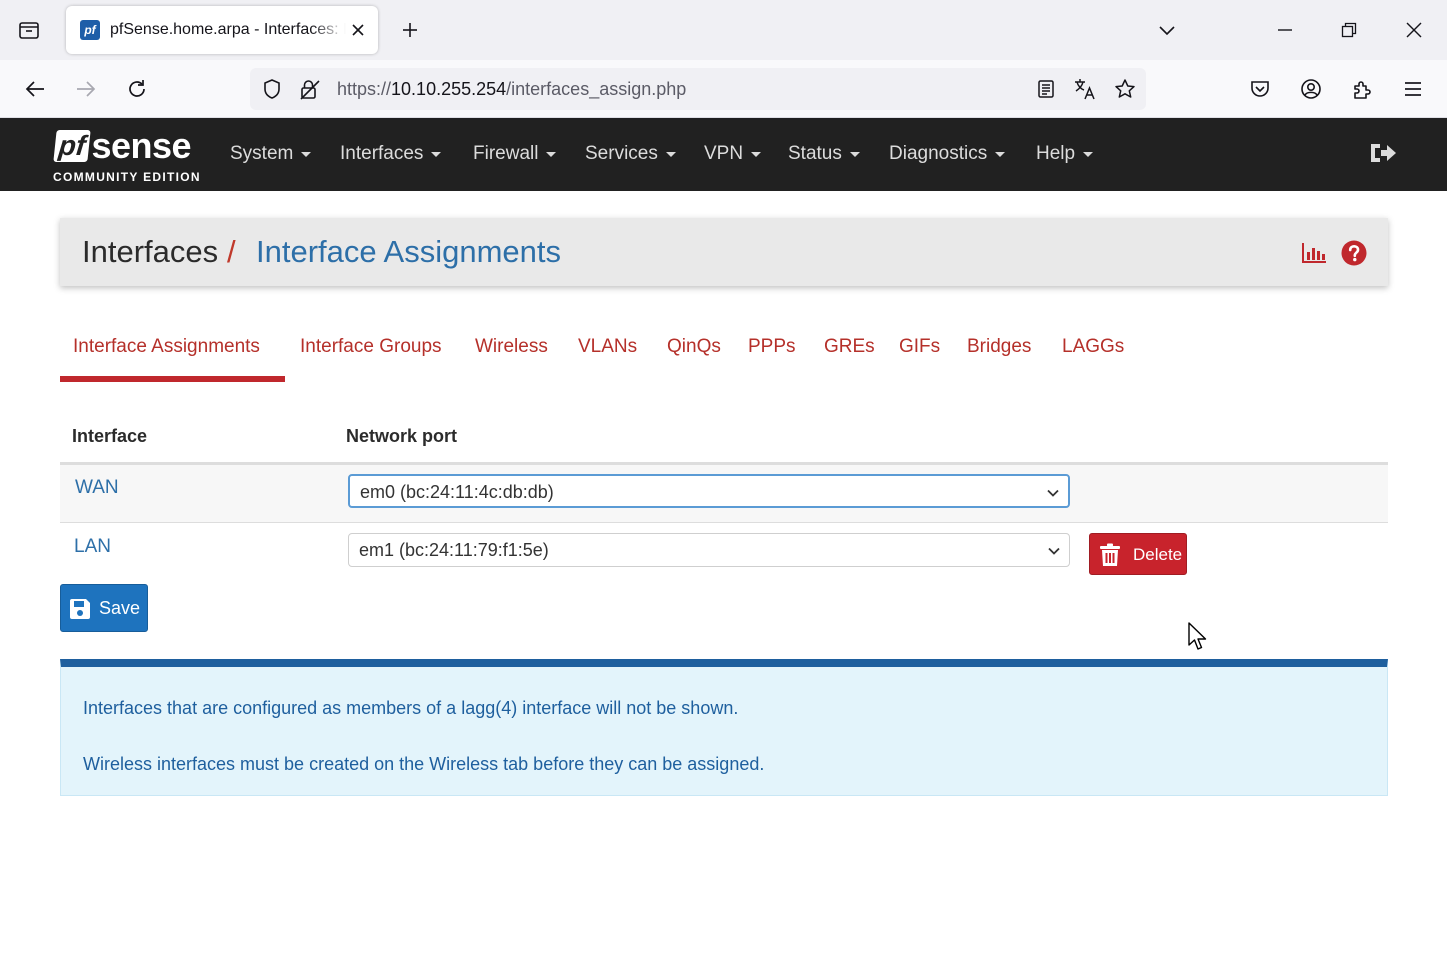 This screenshot has height=969, width=1447. Describe the element at coordinates (1085, 89) in the screenshot. I see `translate-icon` at that location.